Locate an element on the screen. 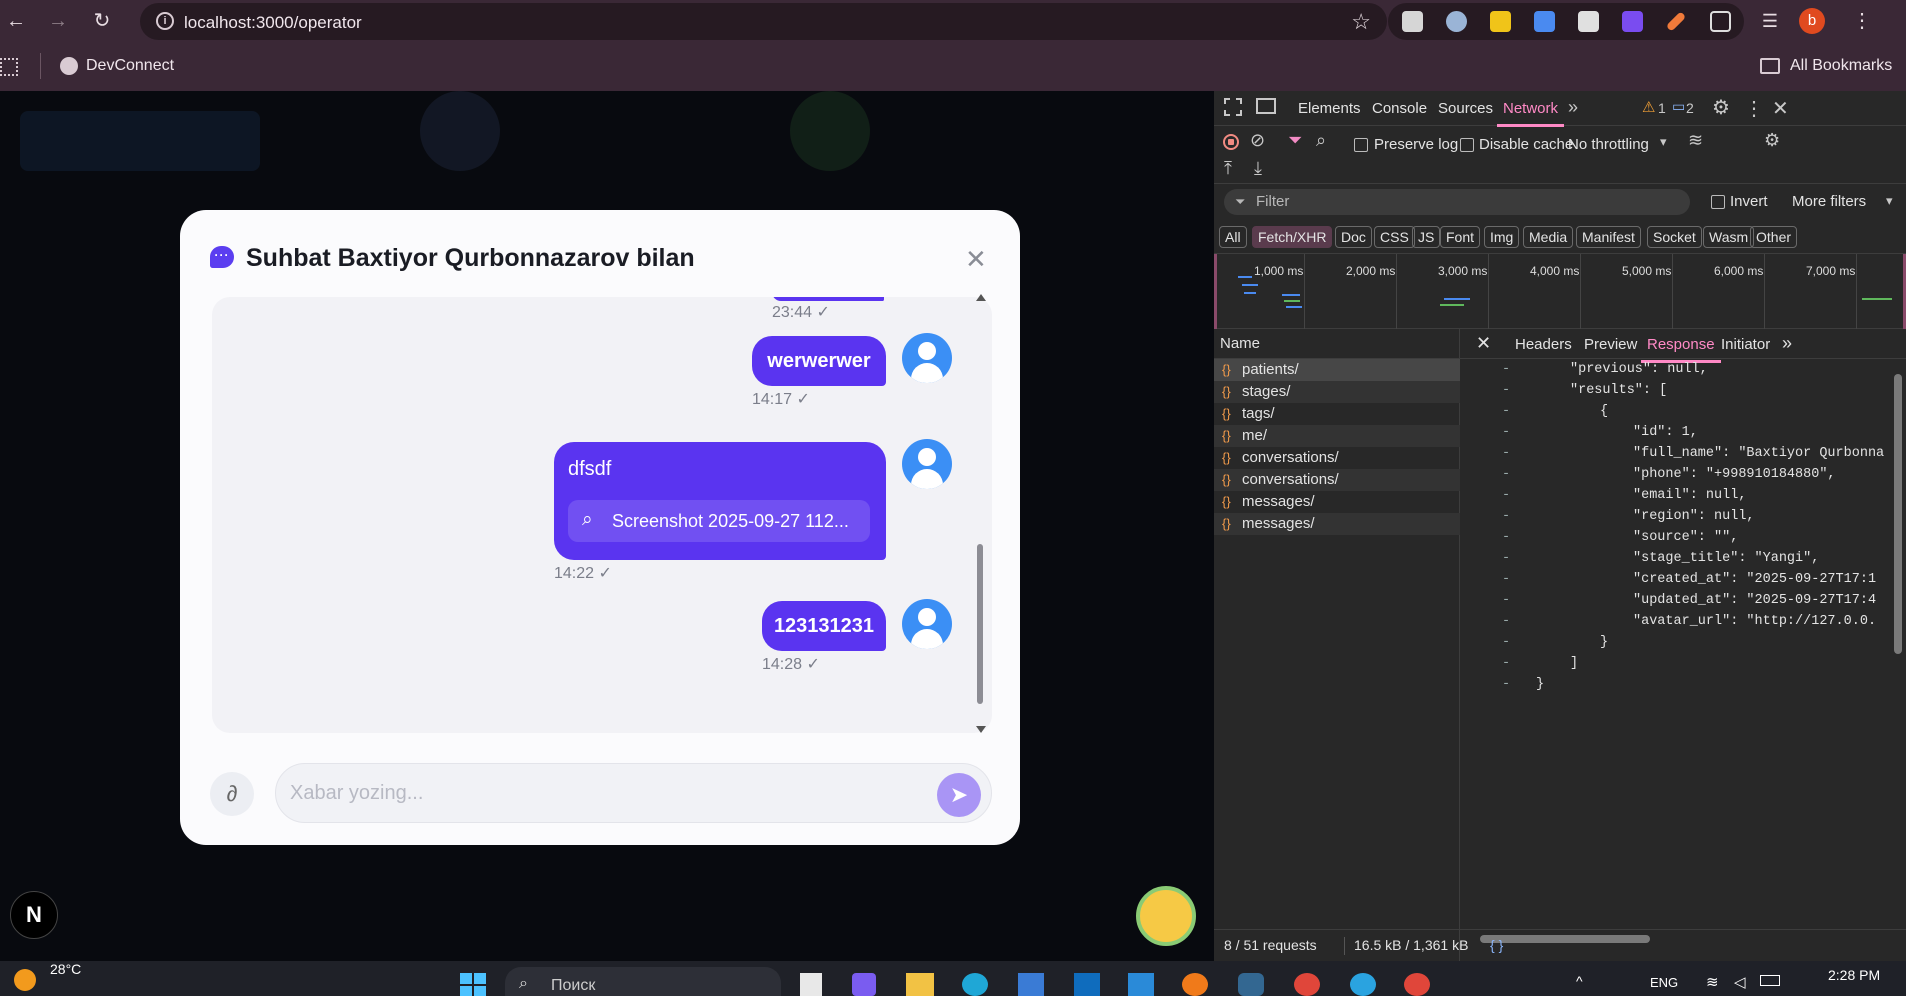 The height and width of the screenshot is (996, 1906). throttling-select: No throttling is located at coordinates (1608, 144).